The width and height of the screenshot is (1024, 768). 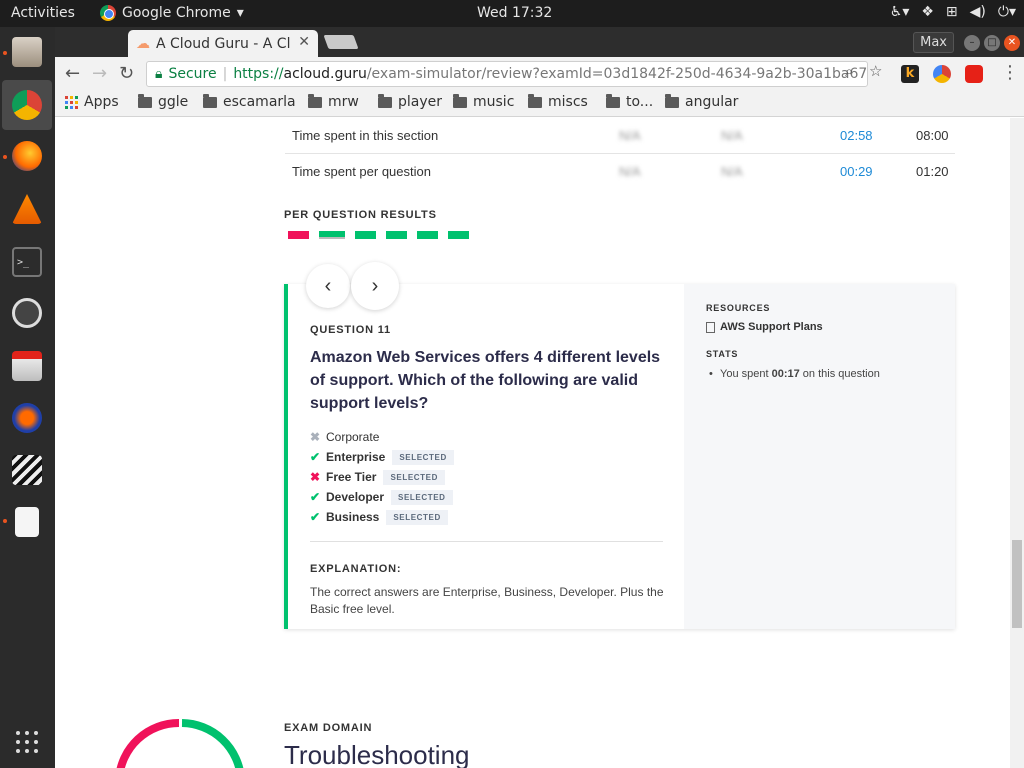 I want to click on power-icon: ⏻▾, so click(x=1007, y=12).